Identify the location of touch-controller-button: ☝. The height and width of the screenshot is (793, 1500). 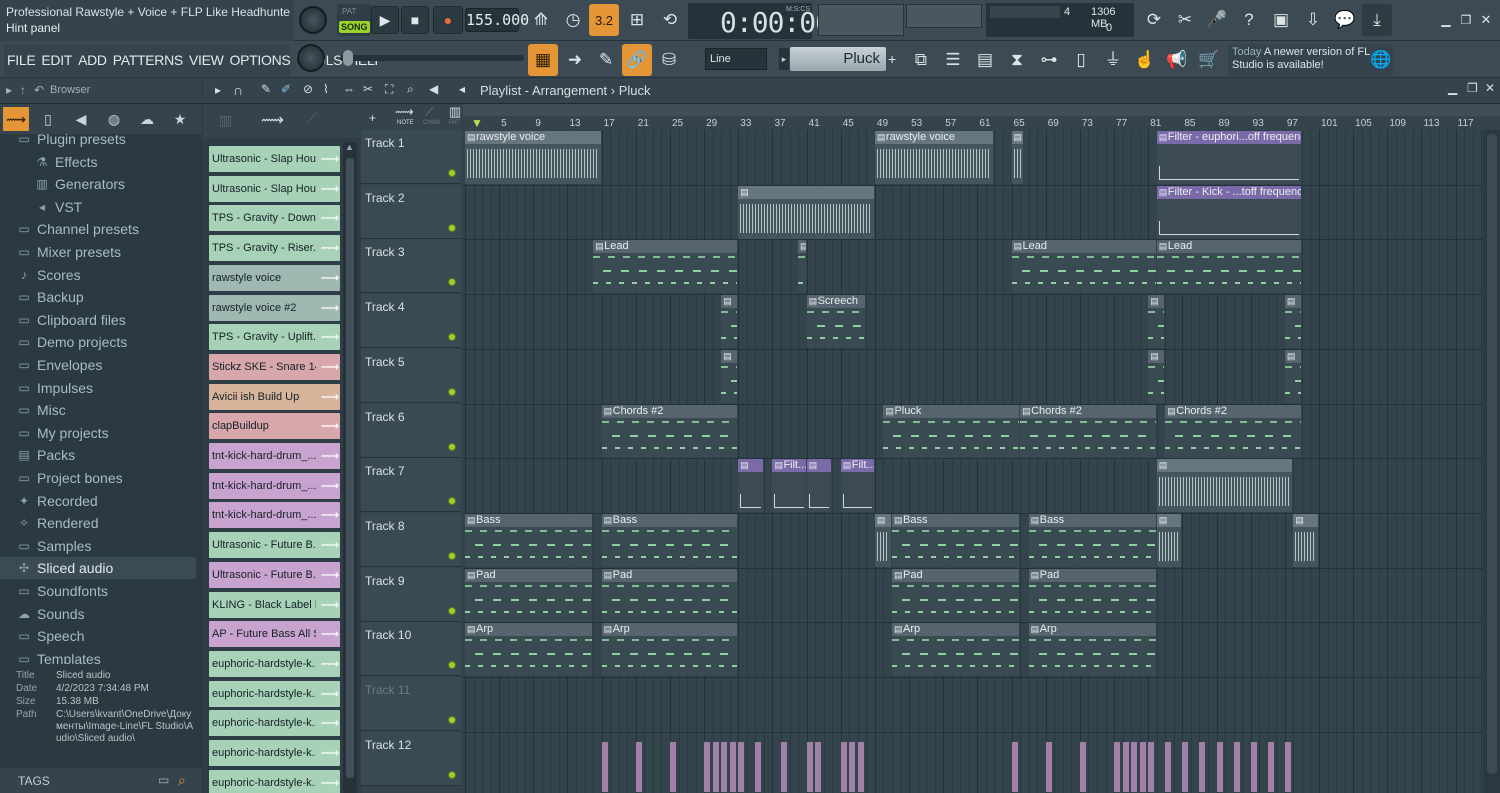
(1145, 60).